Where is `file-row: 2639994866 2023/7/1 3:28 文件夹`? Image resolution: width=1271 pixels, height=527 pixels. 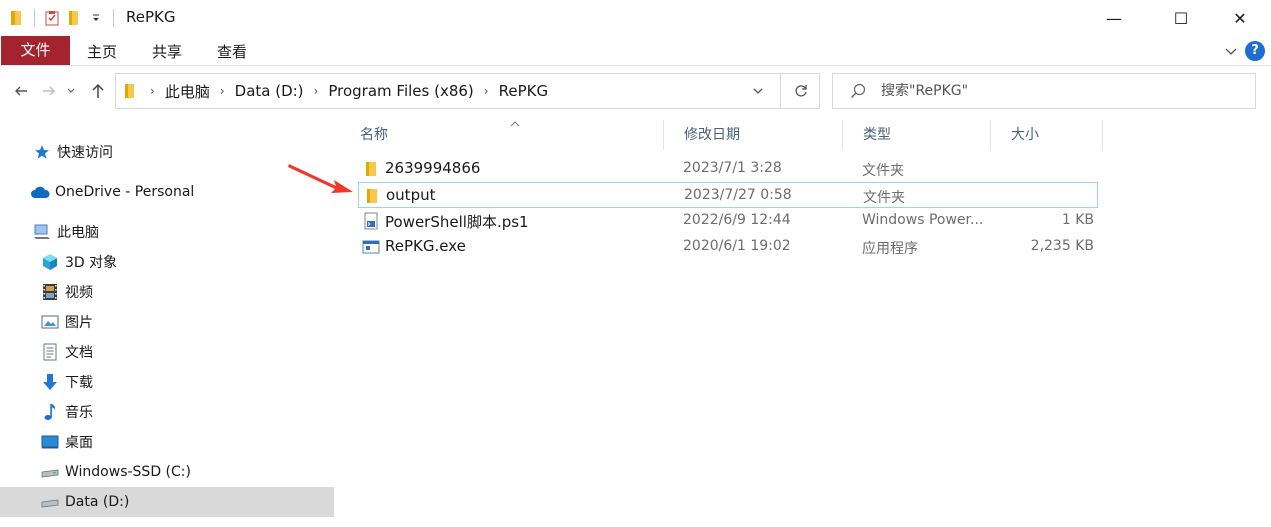
file-row: 2639994866 2023/7/1 3:28 文件夹 is located at coordinates (728, 169).